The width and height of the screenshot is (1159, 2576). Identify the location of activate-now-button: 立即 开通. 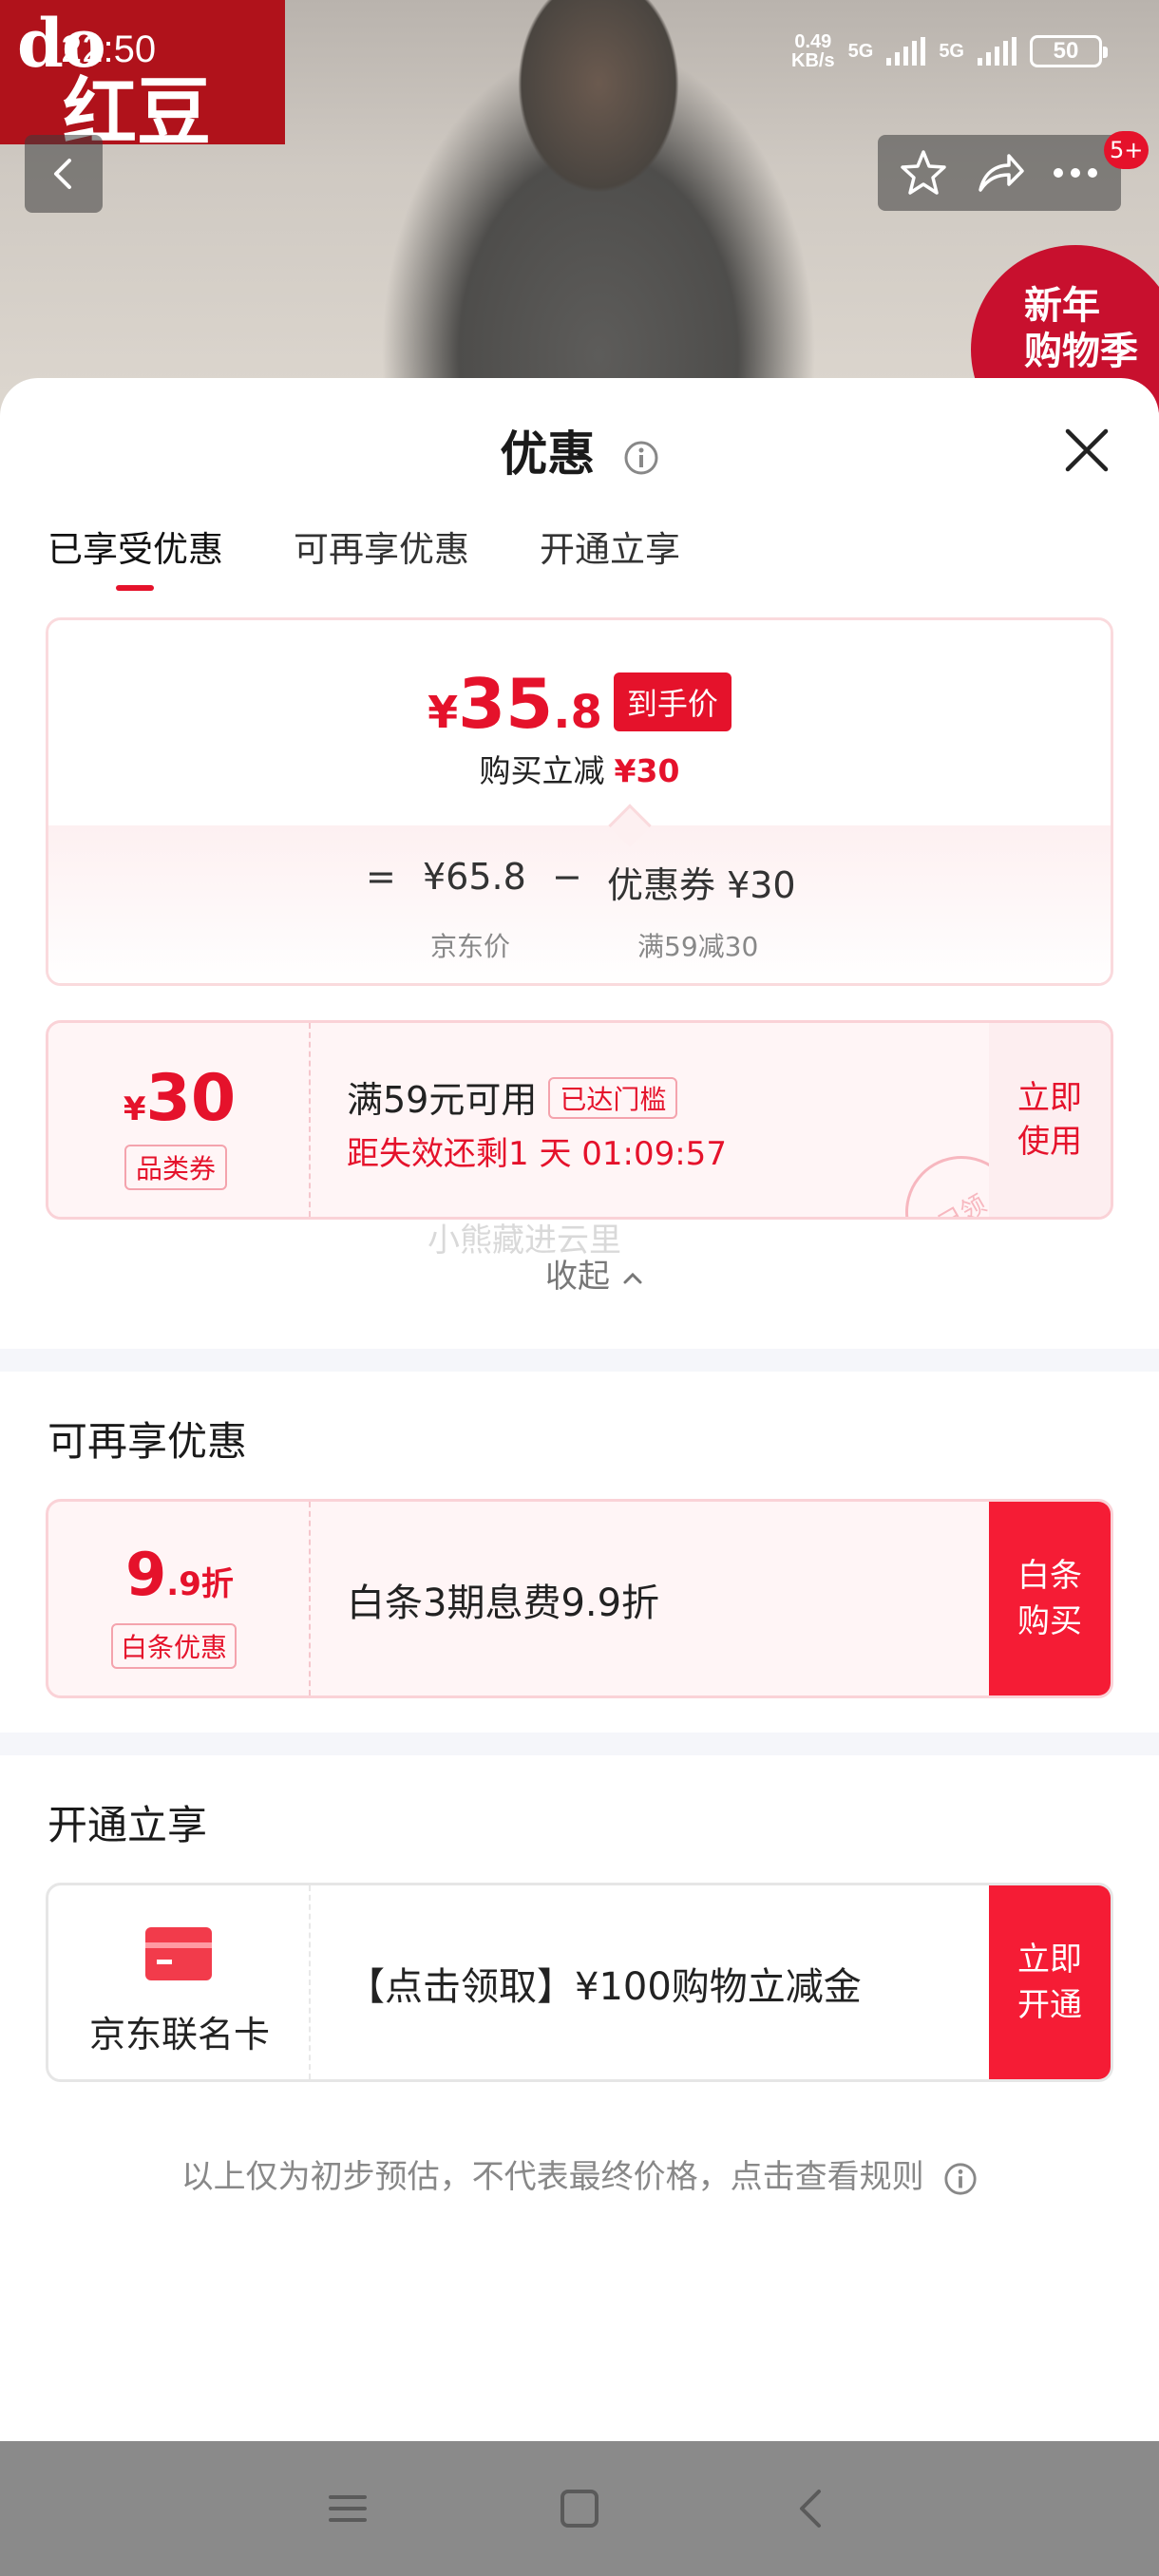
(1050, 1982).